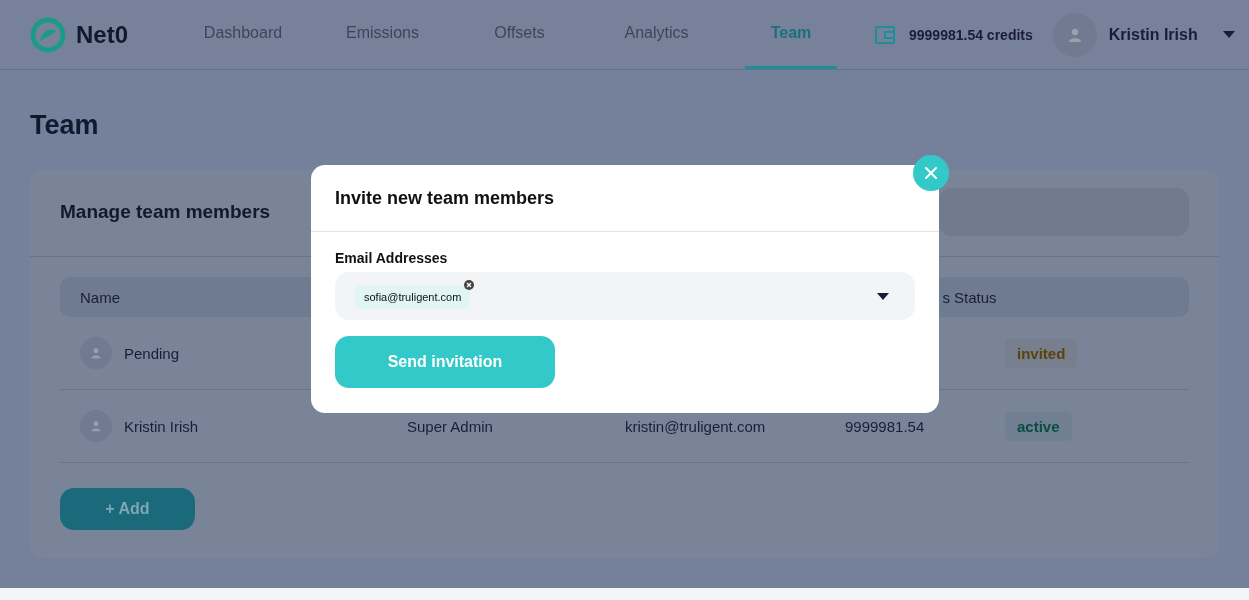 The image size is (1249, 600). I want to click on column-header: Status, so click(976, 297).